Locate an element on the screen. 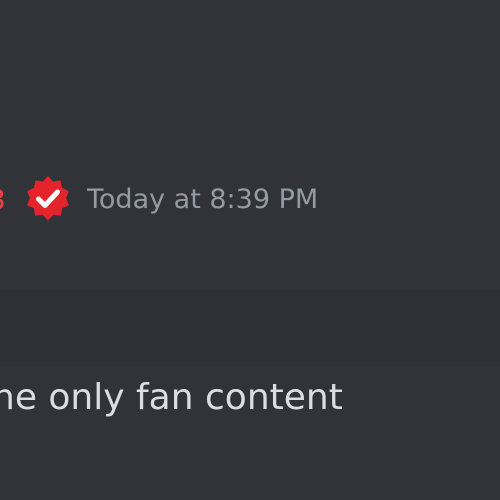 The width and height of the screenshot is (500, 500). author-username: 3 is located at coordinates (3, 200).